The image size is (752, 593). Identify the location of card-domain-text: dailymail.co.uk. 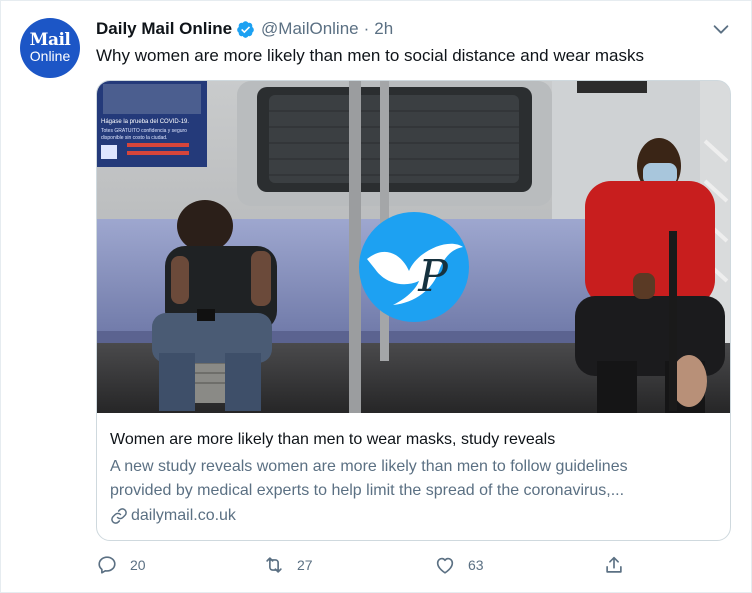
(183, 515).